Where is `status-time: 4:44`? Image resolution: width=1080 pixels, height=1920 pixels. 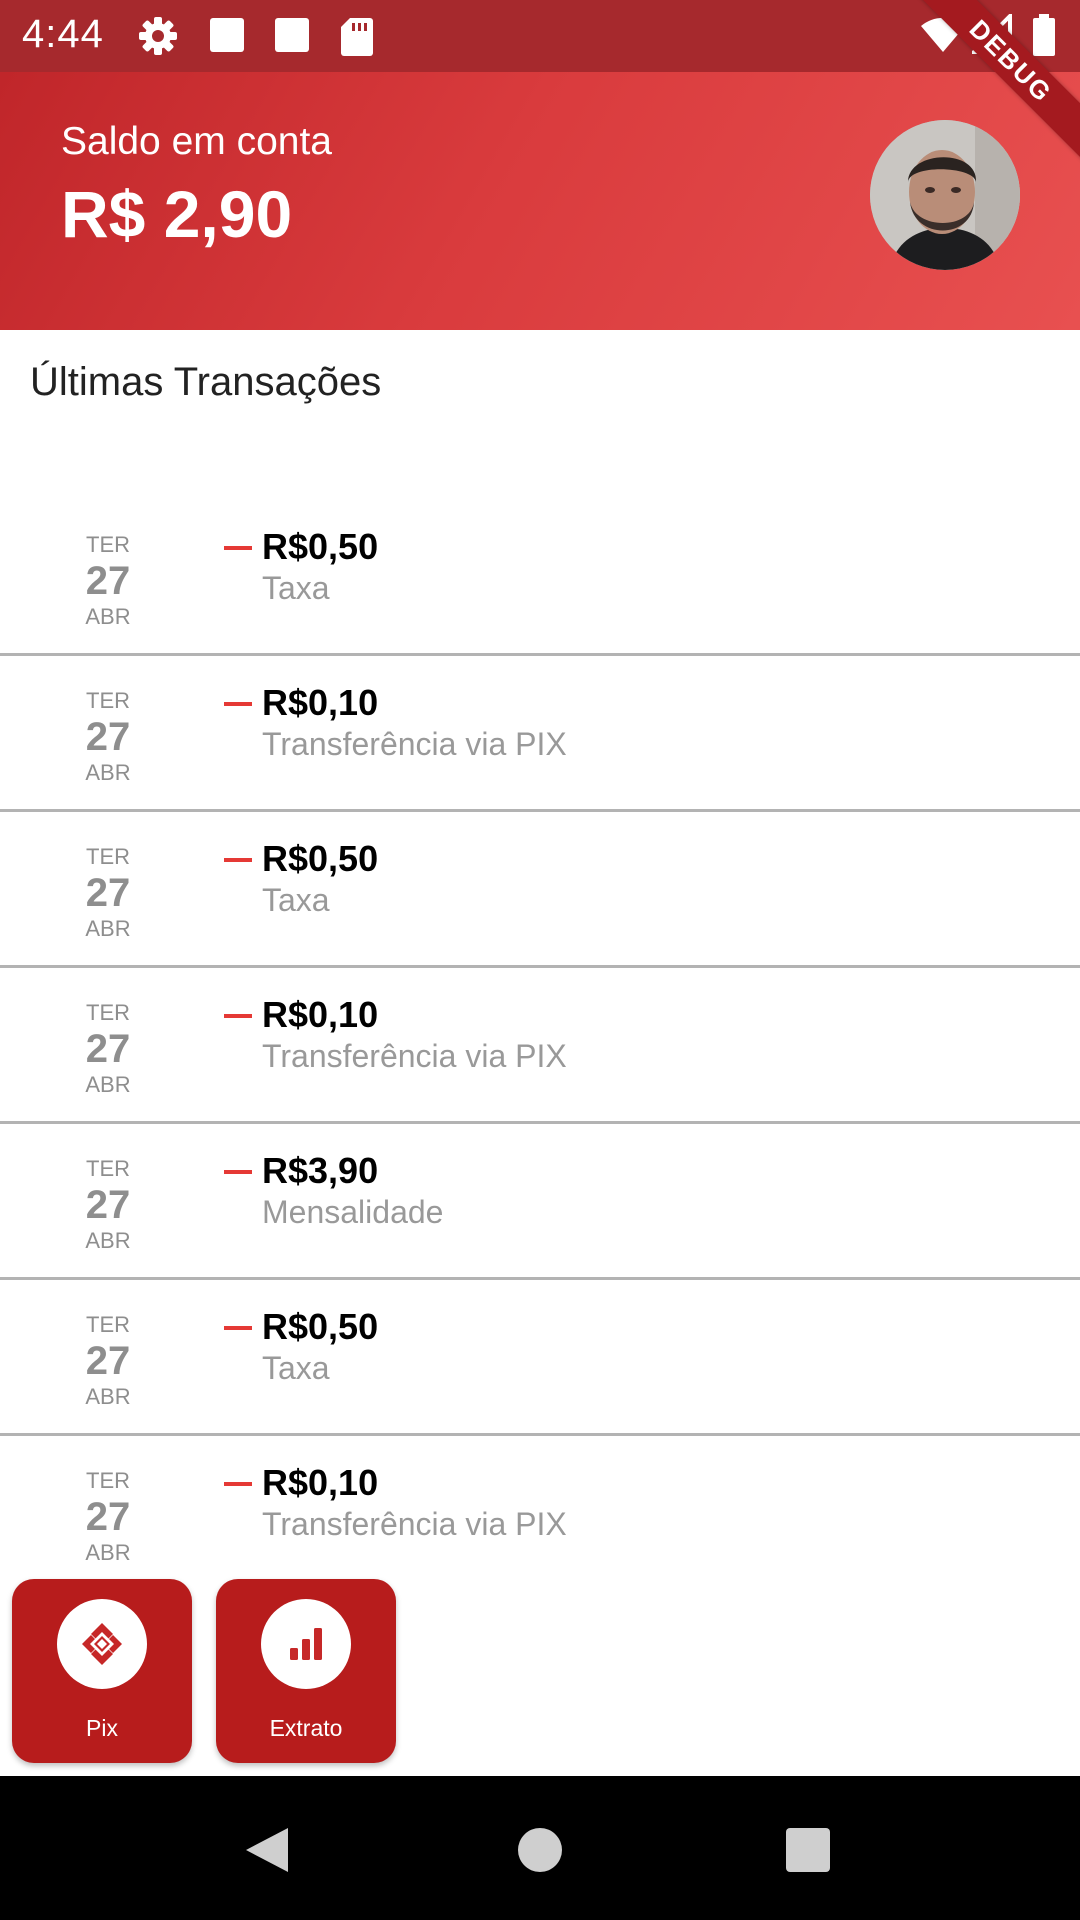 status-time: 4:44 is located at coordinates (63, 34).